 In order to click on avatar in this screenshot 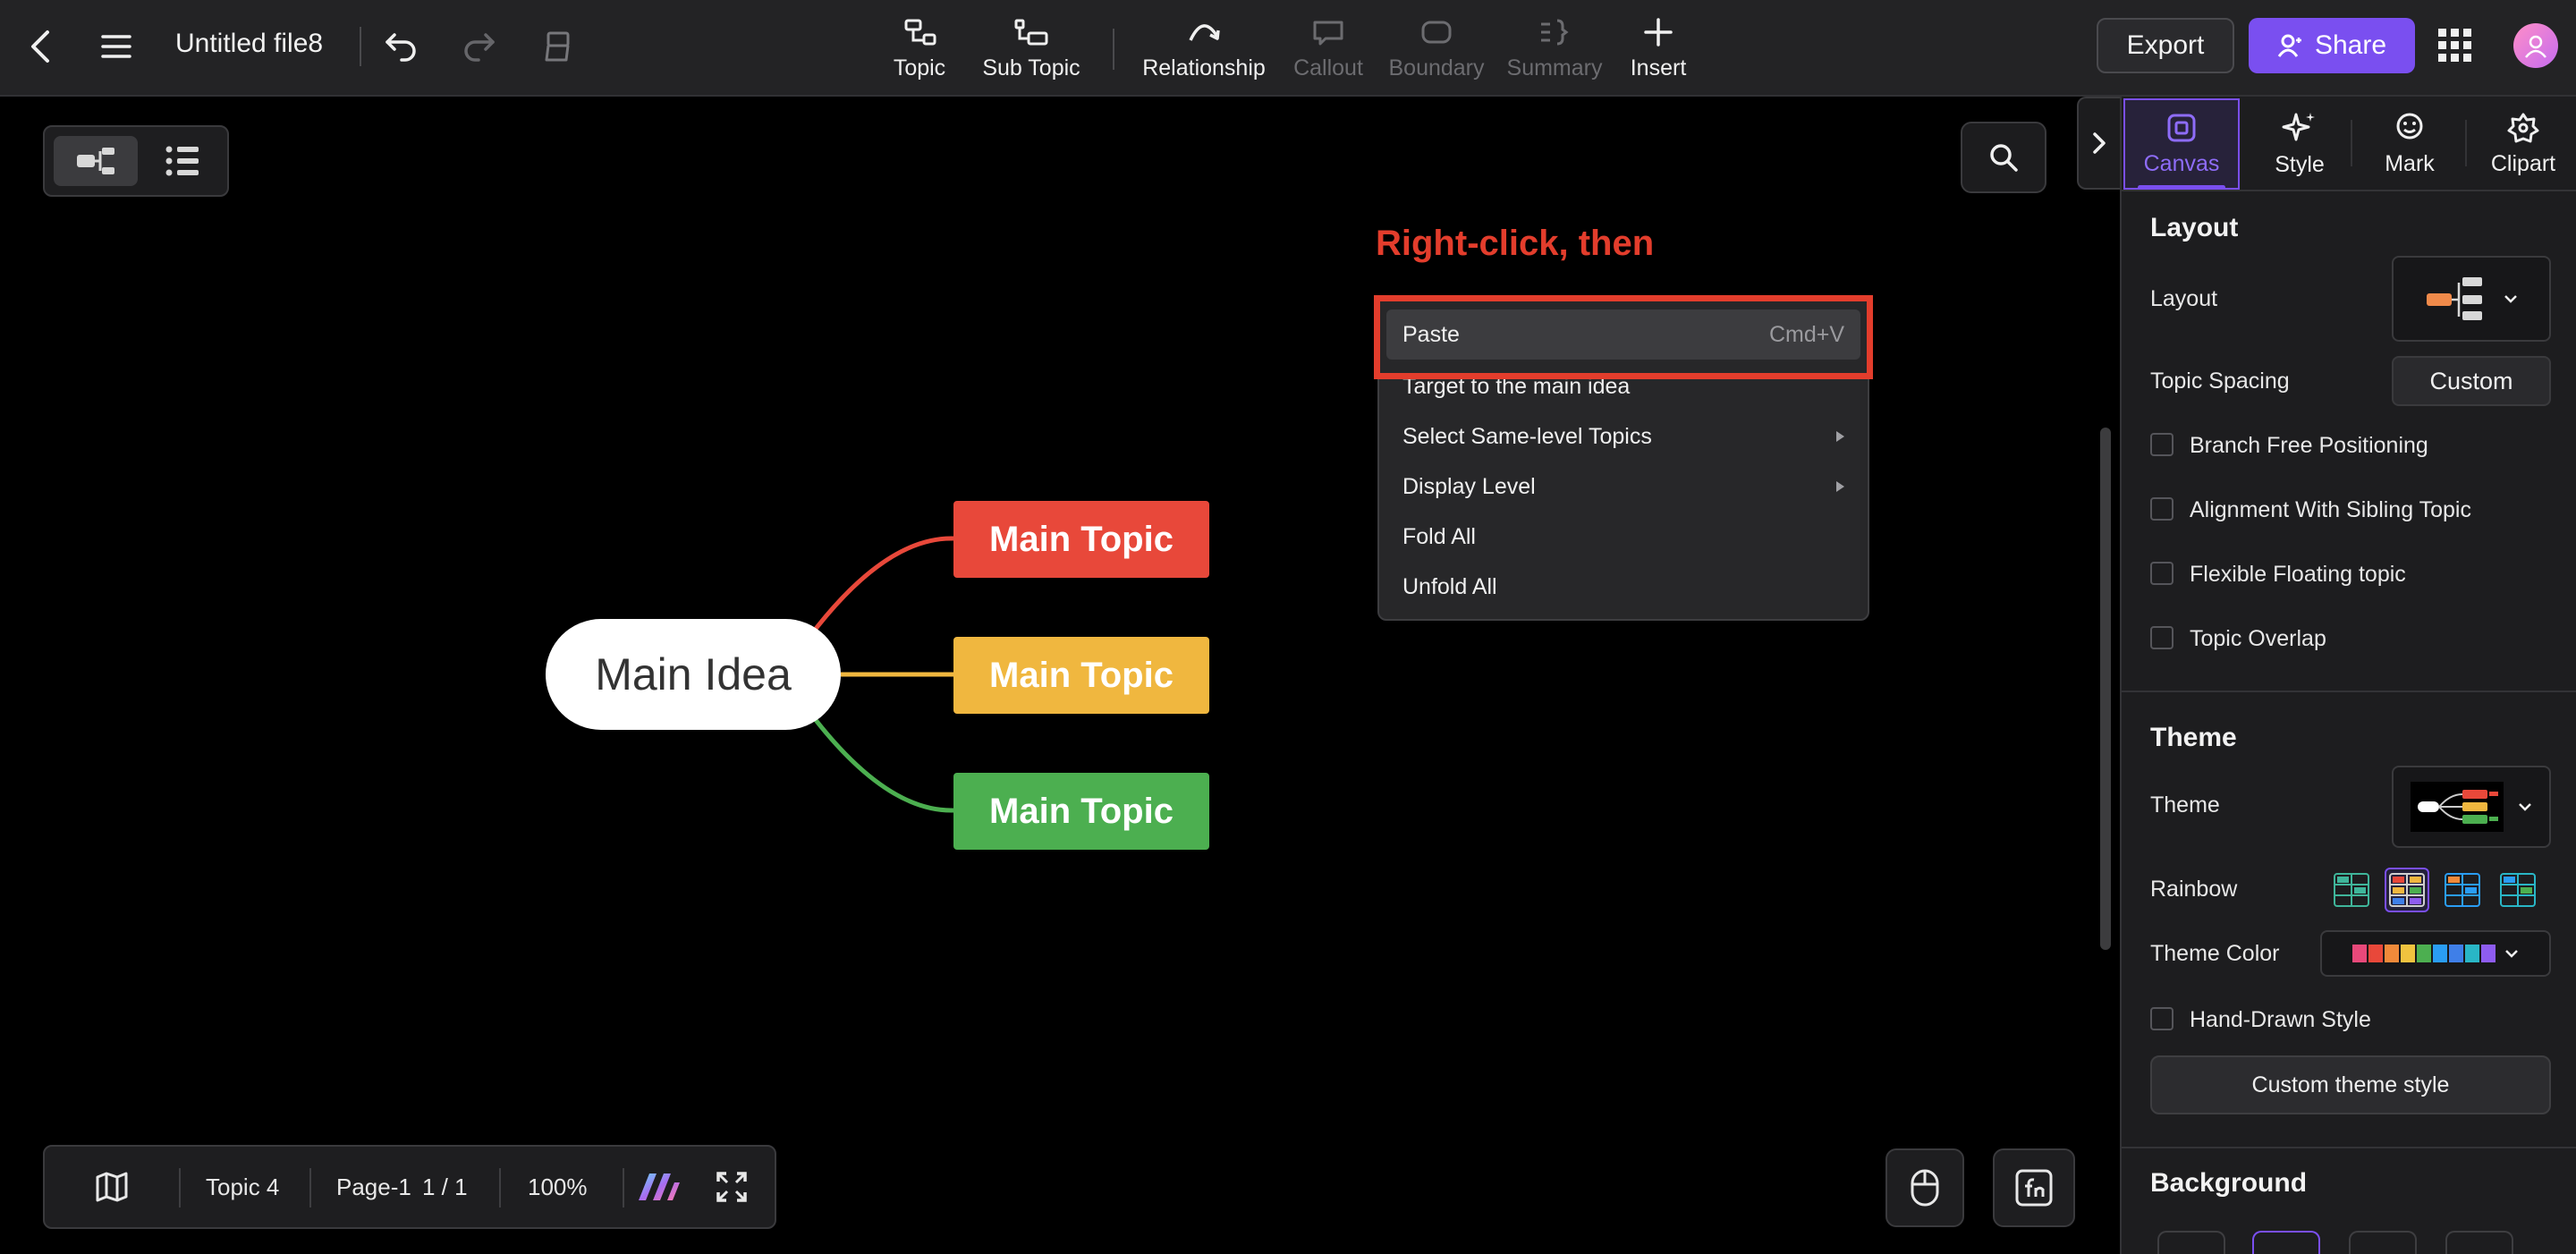, I will do `click(2535, 45)`.